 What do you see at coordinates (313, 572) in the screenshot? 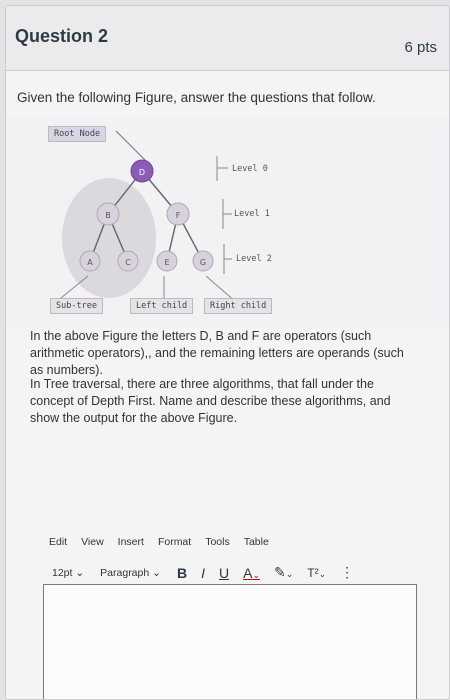
I see `superscript-icon: T²` at bounding box center [313, 572].